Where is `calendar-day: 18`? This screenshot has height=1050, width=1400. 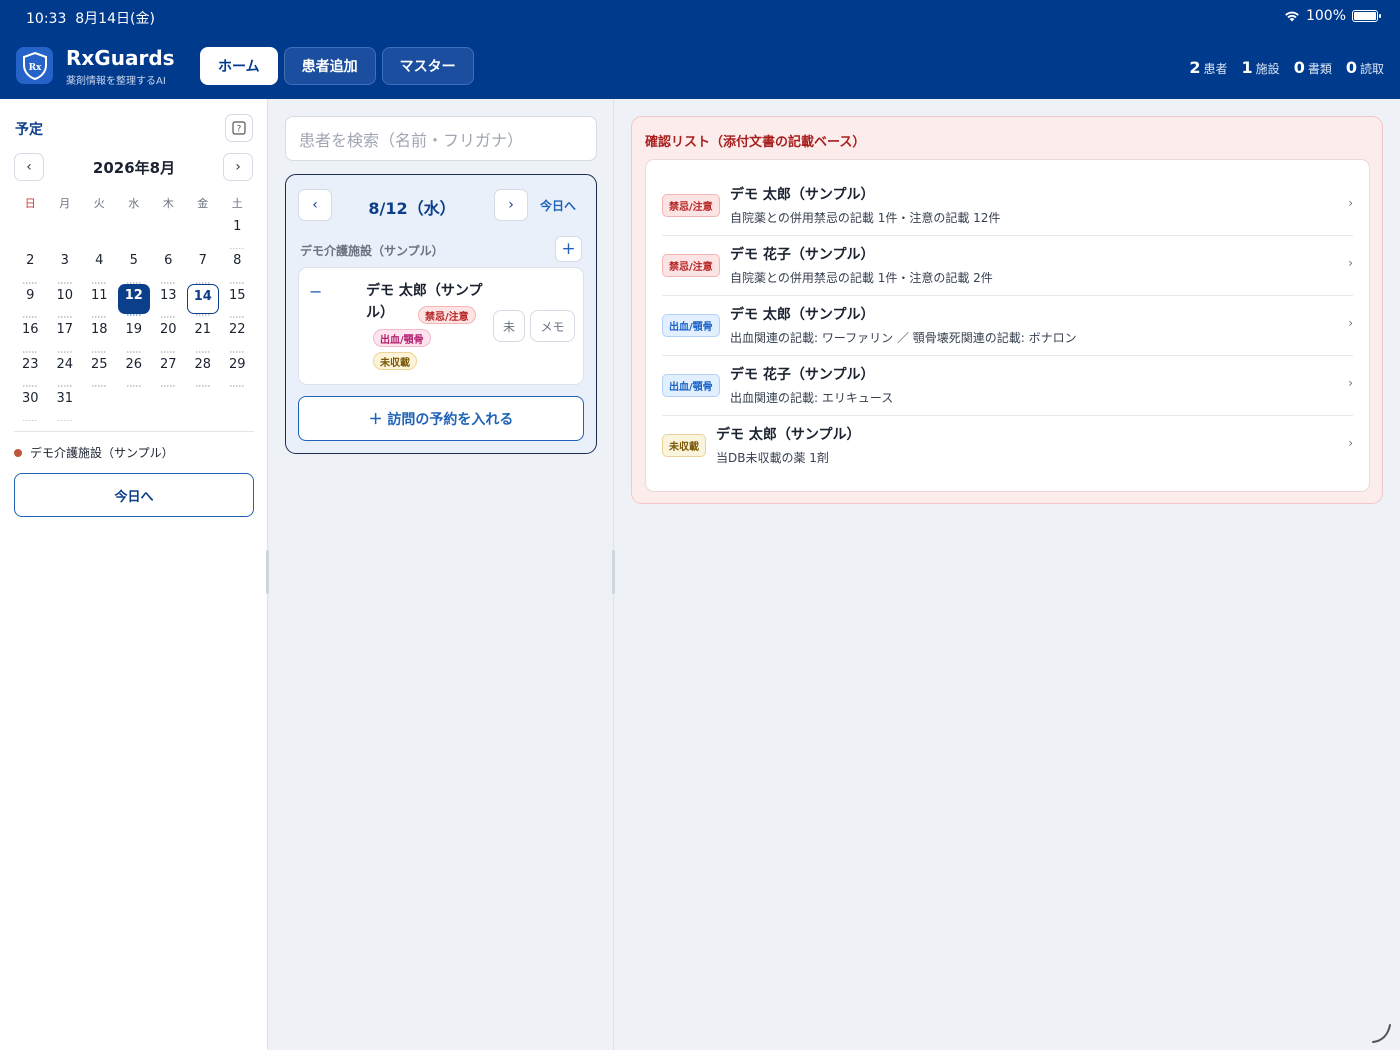 calendar-day: 18 is located at coordinates (99, 335).